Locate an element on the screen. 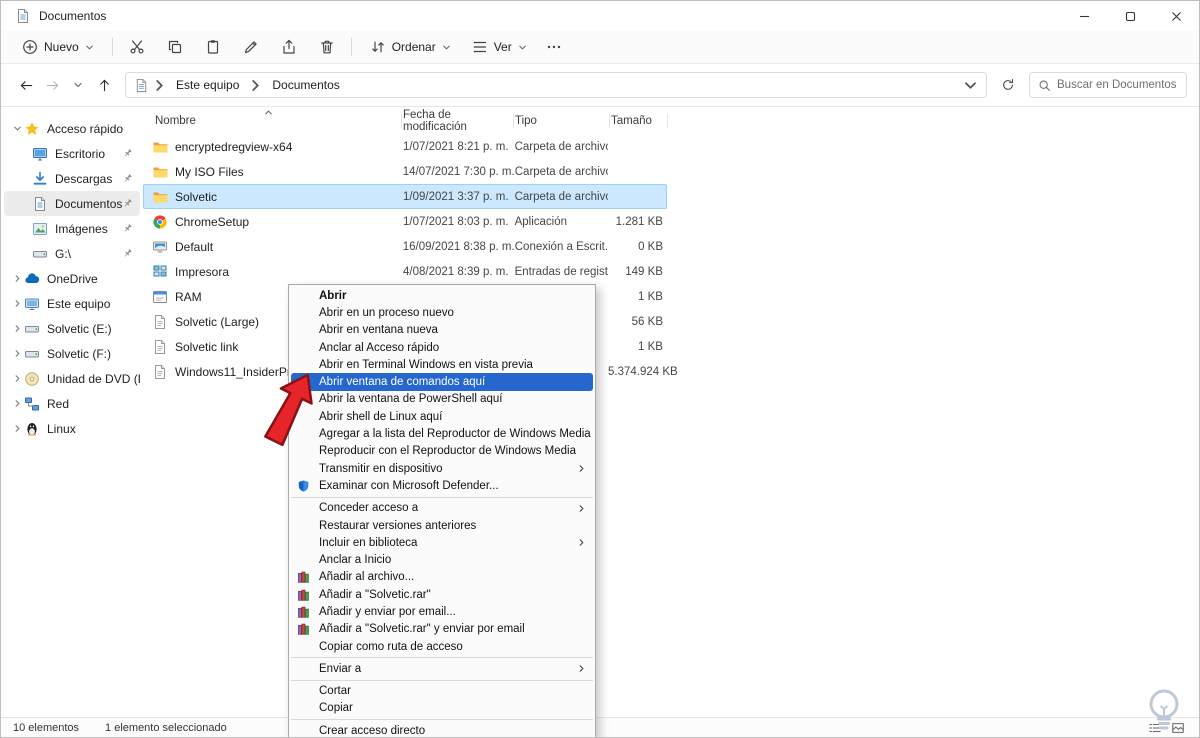 This screenshot has height=738, width=1200. menu-item-cortar: Cortar is located at coordinates (442, 691).